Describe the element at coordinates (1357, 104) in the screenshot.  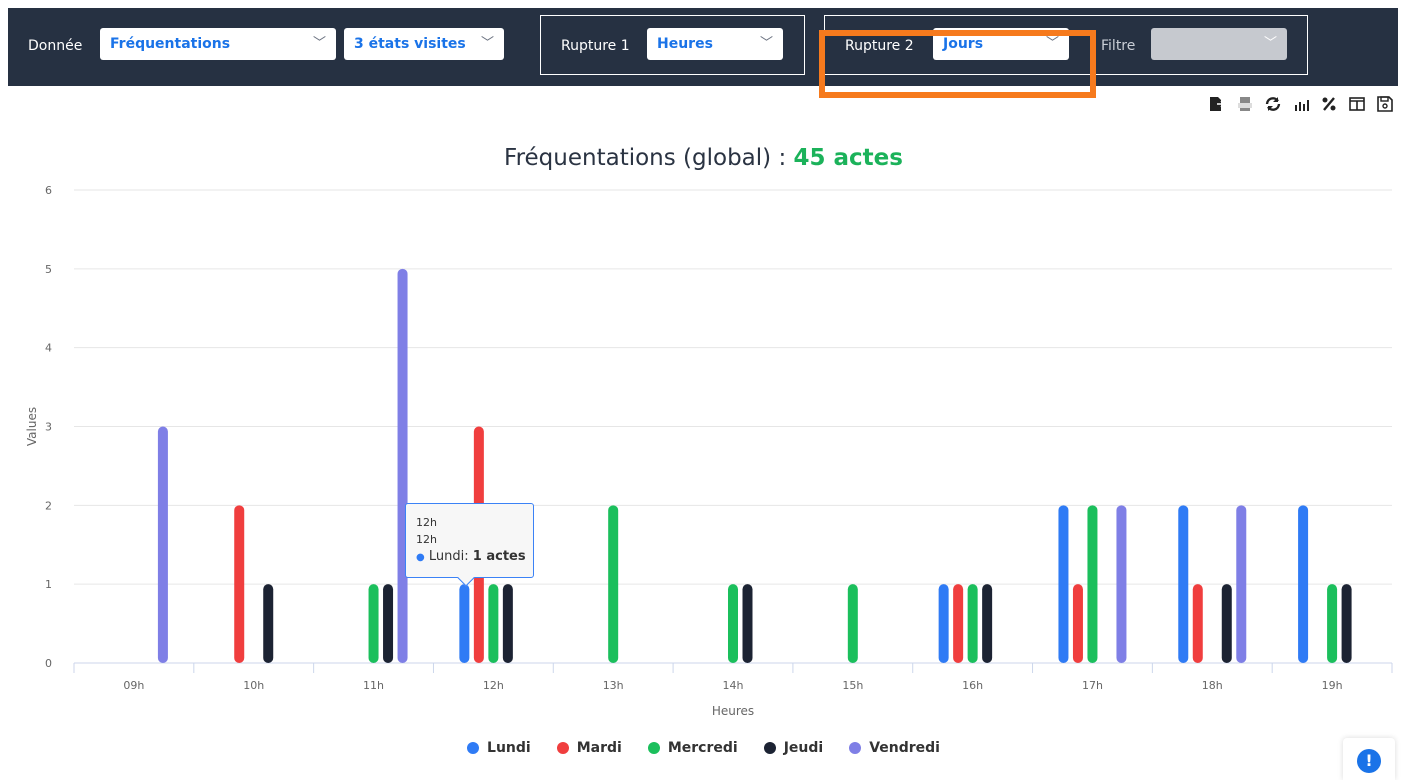
I see `table-icon` at that location.